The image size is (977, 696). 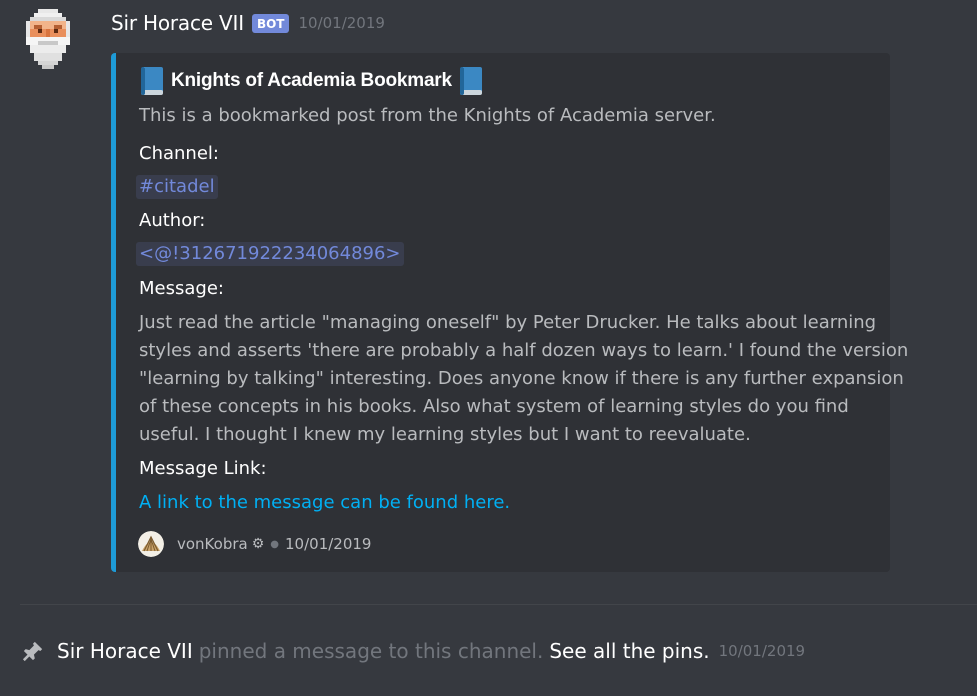 I want to click on bot-avatar, so click(x=48, y=39).